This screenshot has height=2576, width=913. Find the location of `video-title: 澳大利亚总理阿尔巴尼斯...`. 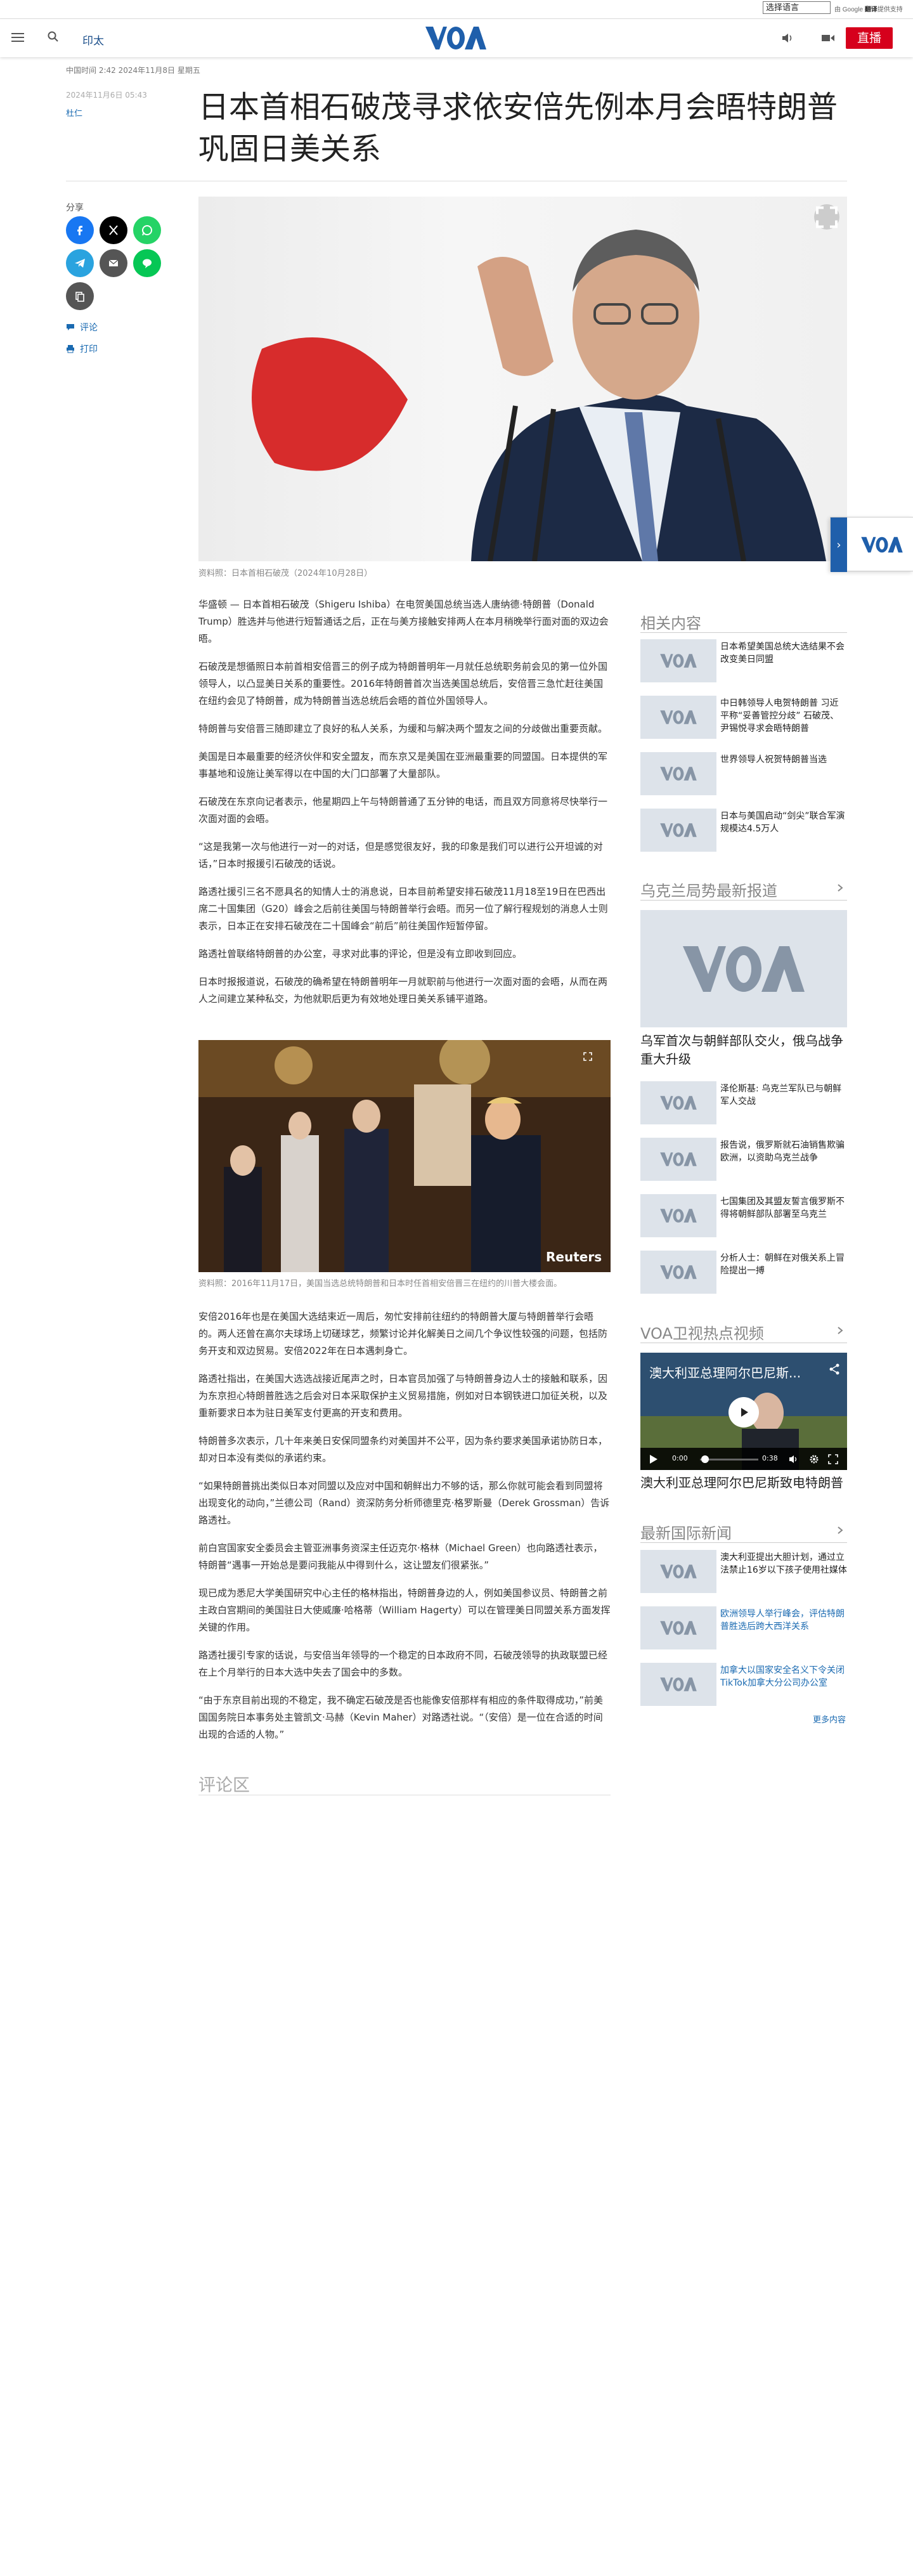

video-title: 澳大利亚总理阿尔巴尼斯... is located at coordinates (725, 1373).